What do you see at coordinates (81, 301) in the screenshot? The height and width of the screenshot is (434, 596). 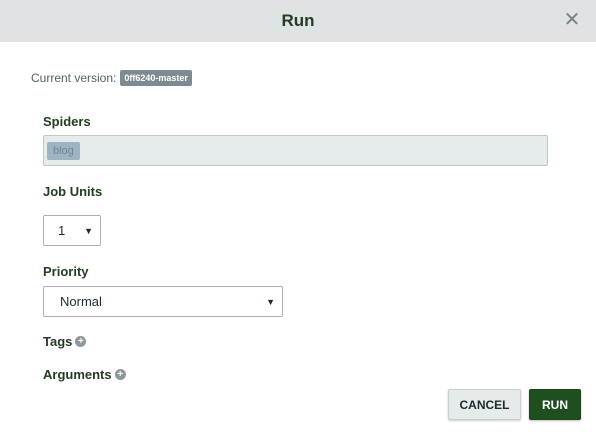 I see `priority-value: Normal` at bounding box center [81, 301].